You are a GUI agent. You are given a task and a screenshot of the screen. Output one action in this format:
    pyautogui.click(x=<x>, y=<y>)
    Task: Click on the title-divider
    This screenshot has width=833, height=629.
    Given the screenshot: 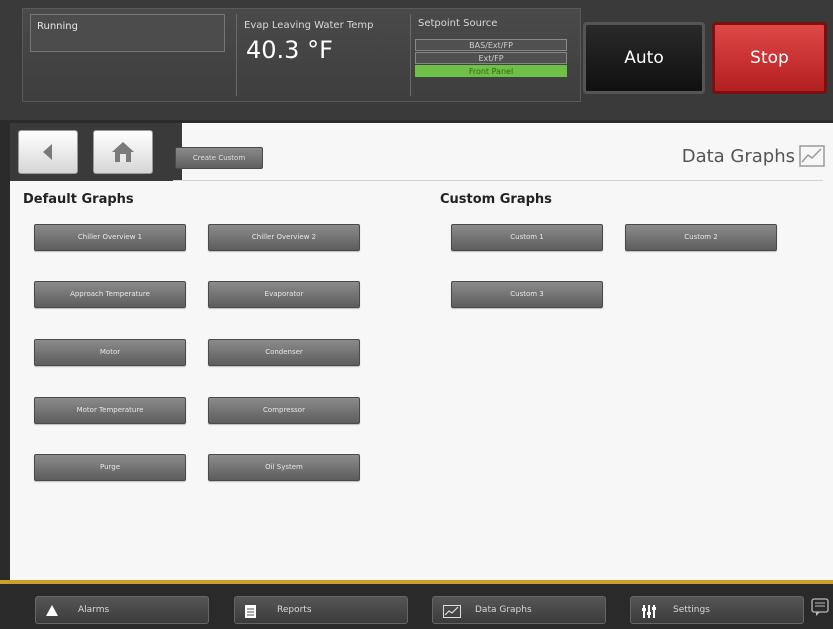 What is the action you would take?
    pyautogui.click(x=498, y=180)
    